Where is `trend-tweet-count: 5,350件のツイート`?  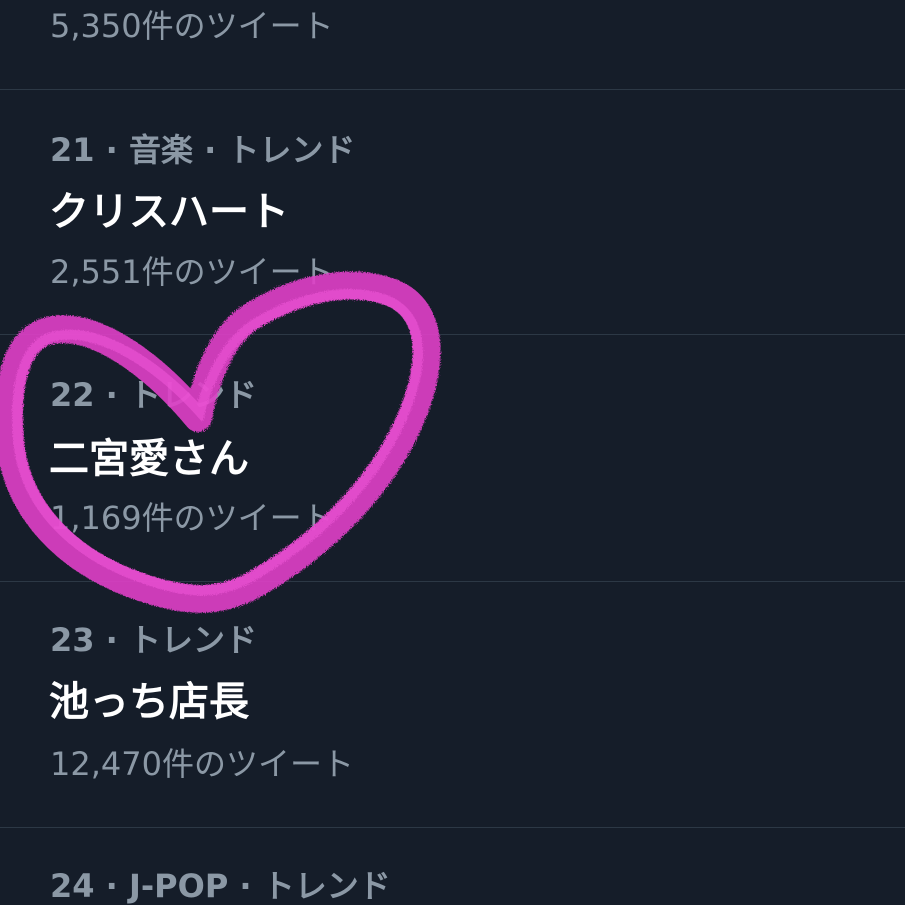 trend-tweet-count: 5,350件のツイート is located at coordinates (192, 26).